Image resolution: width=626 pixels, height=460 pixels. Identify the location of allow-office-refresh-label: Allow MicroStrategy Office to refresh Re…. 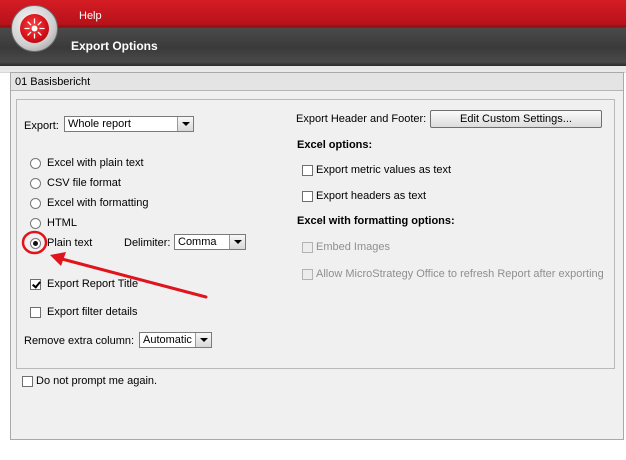
(460, 274).